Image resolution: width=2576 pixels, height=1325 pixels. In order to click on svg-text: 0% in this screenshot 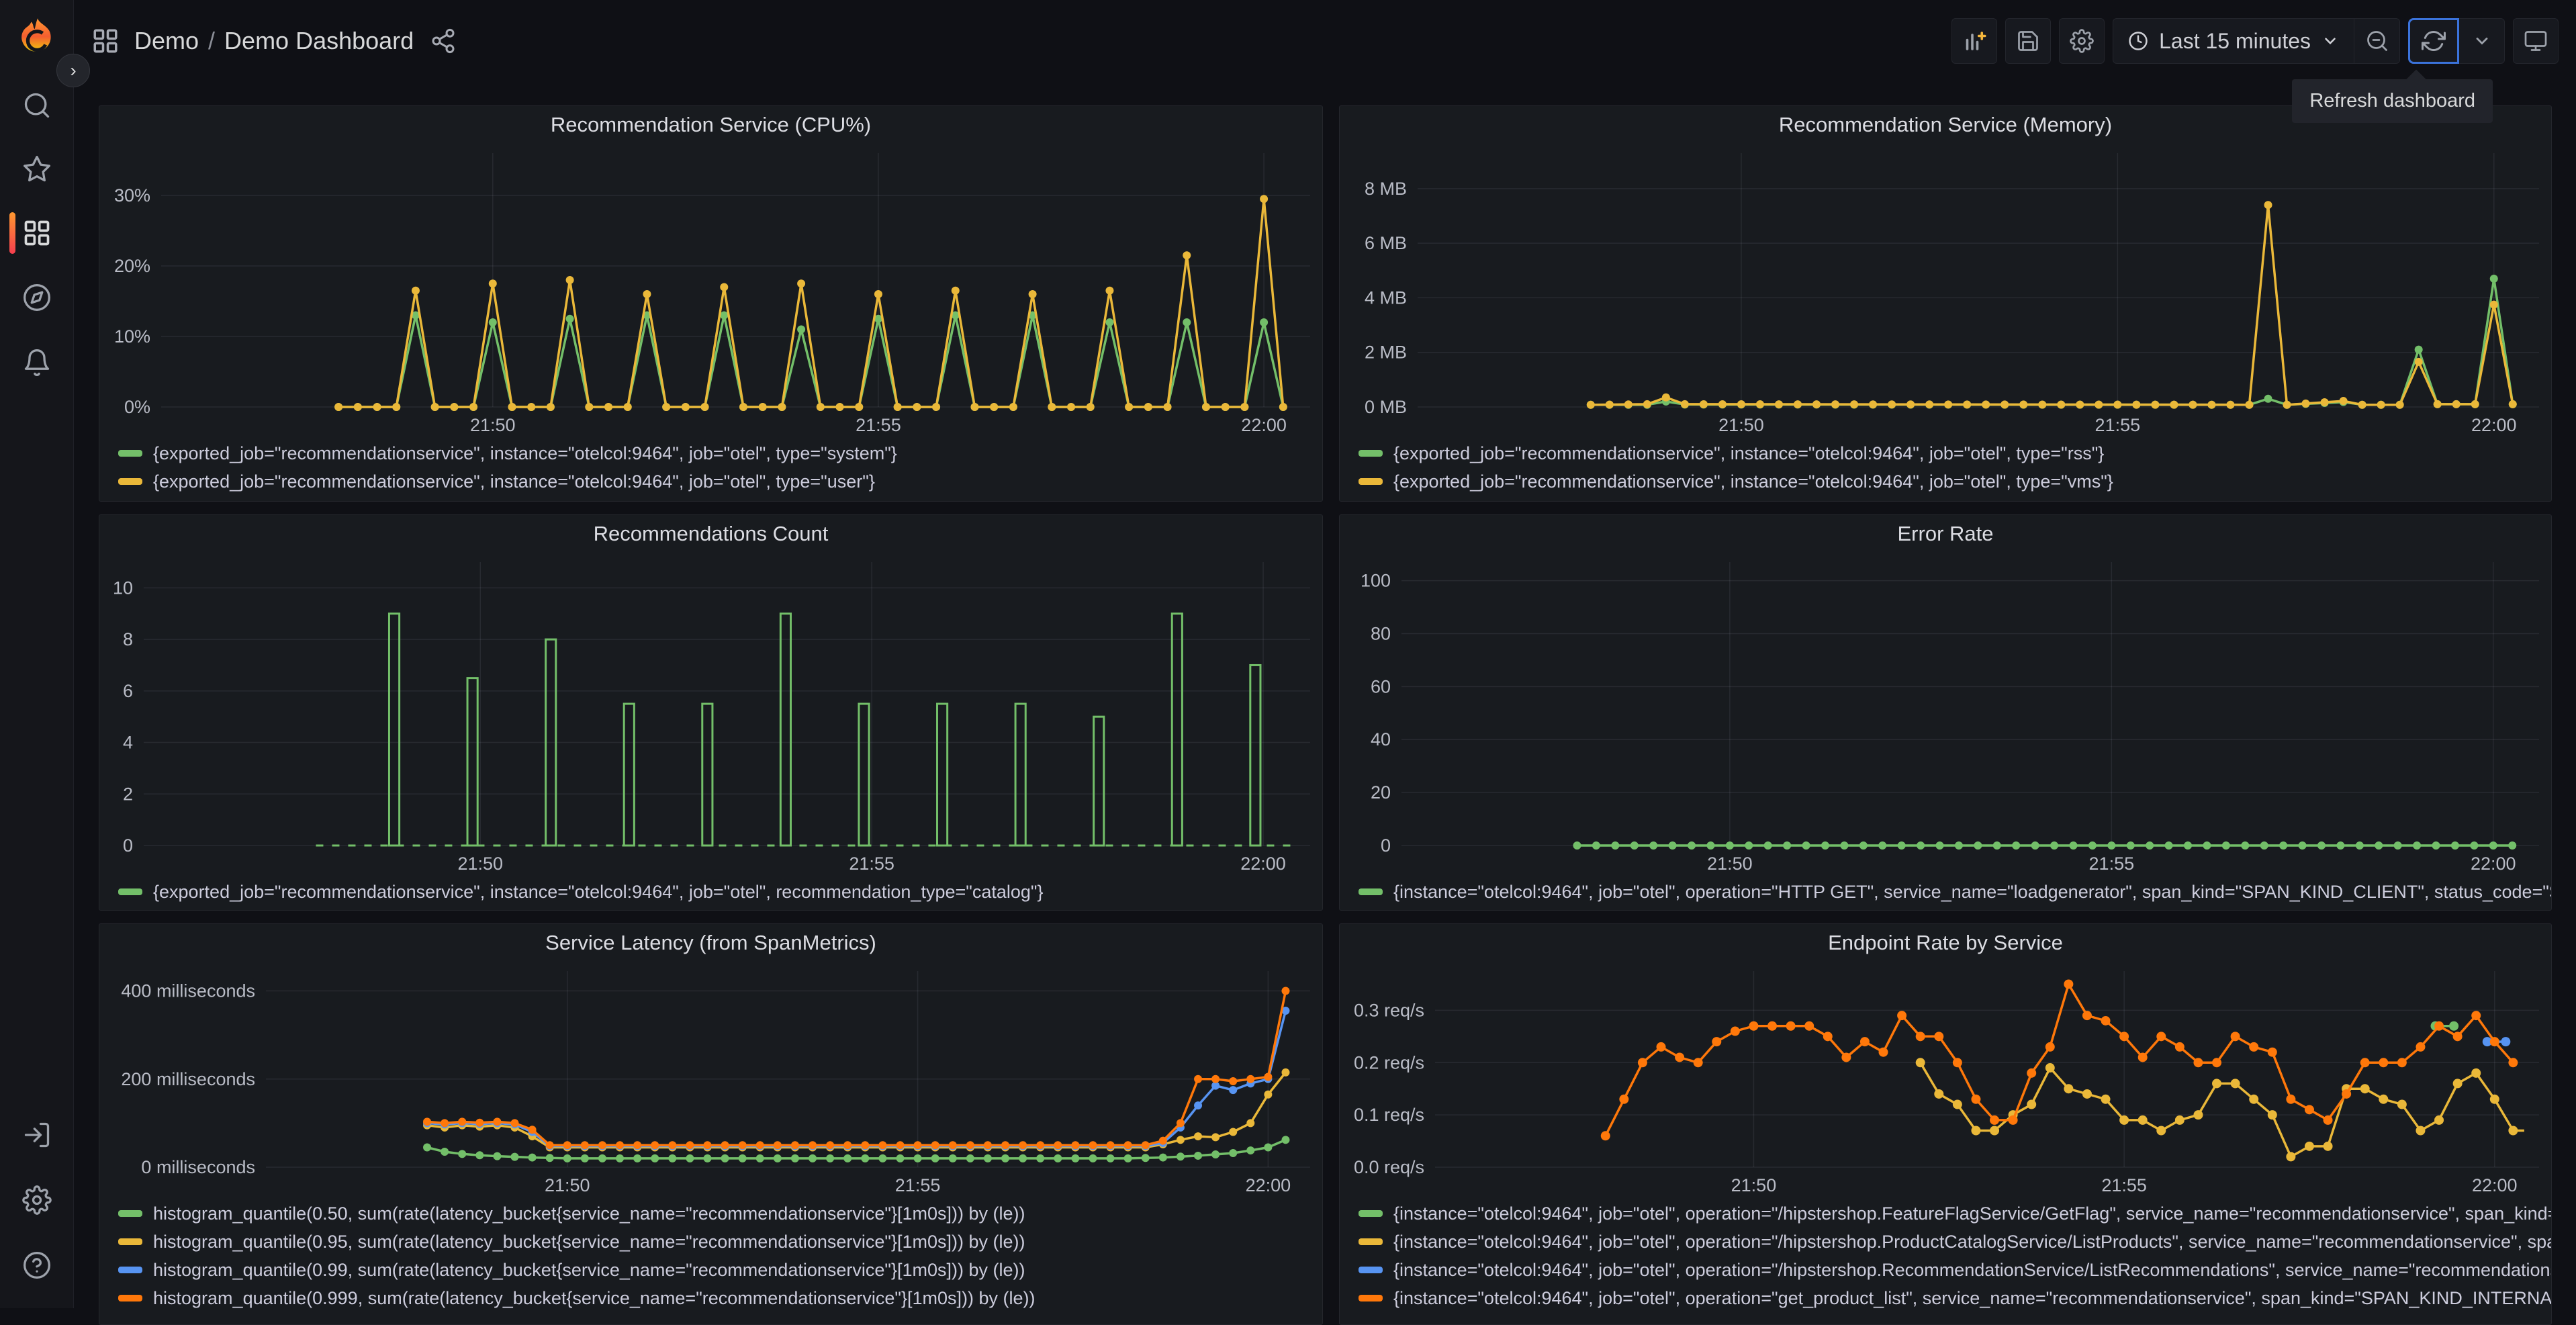, I will do `click(137, 407)`.